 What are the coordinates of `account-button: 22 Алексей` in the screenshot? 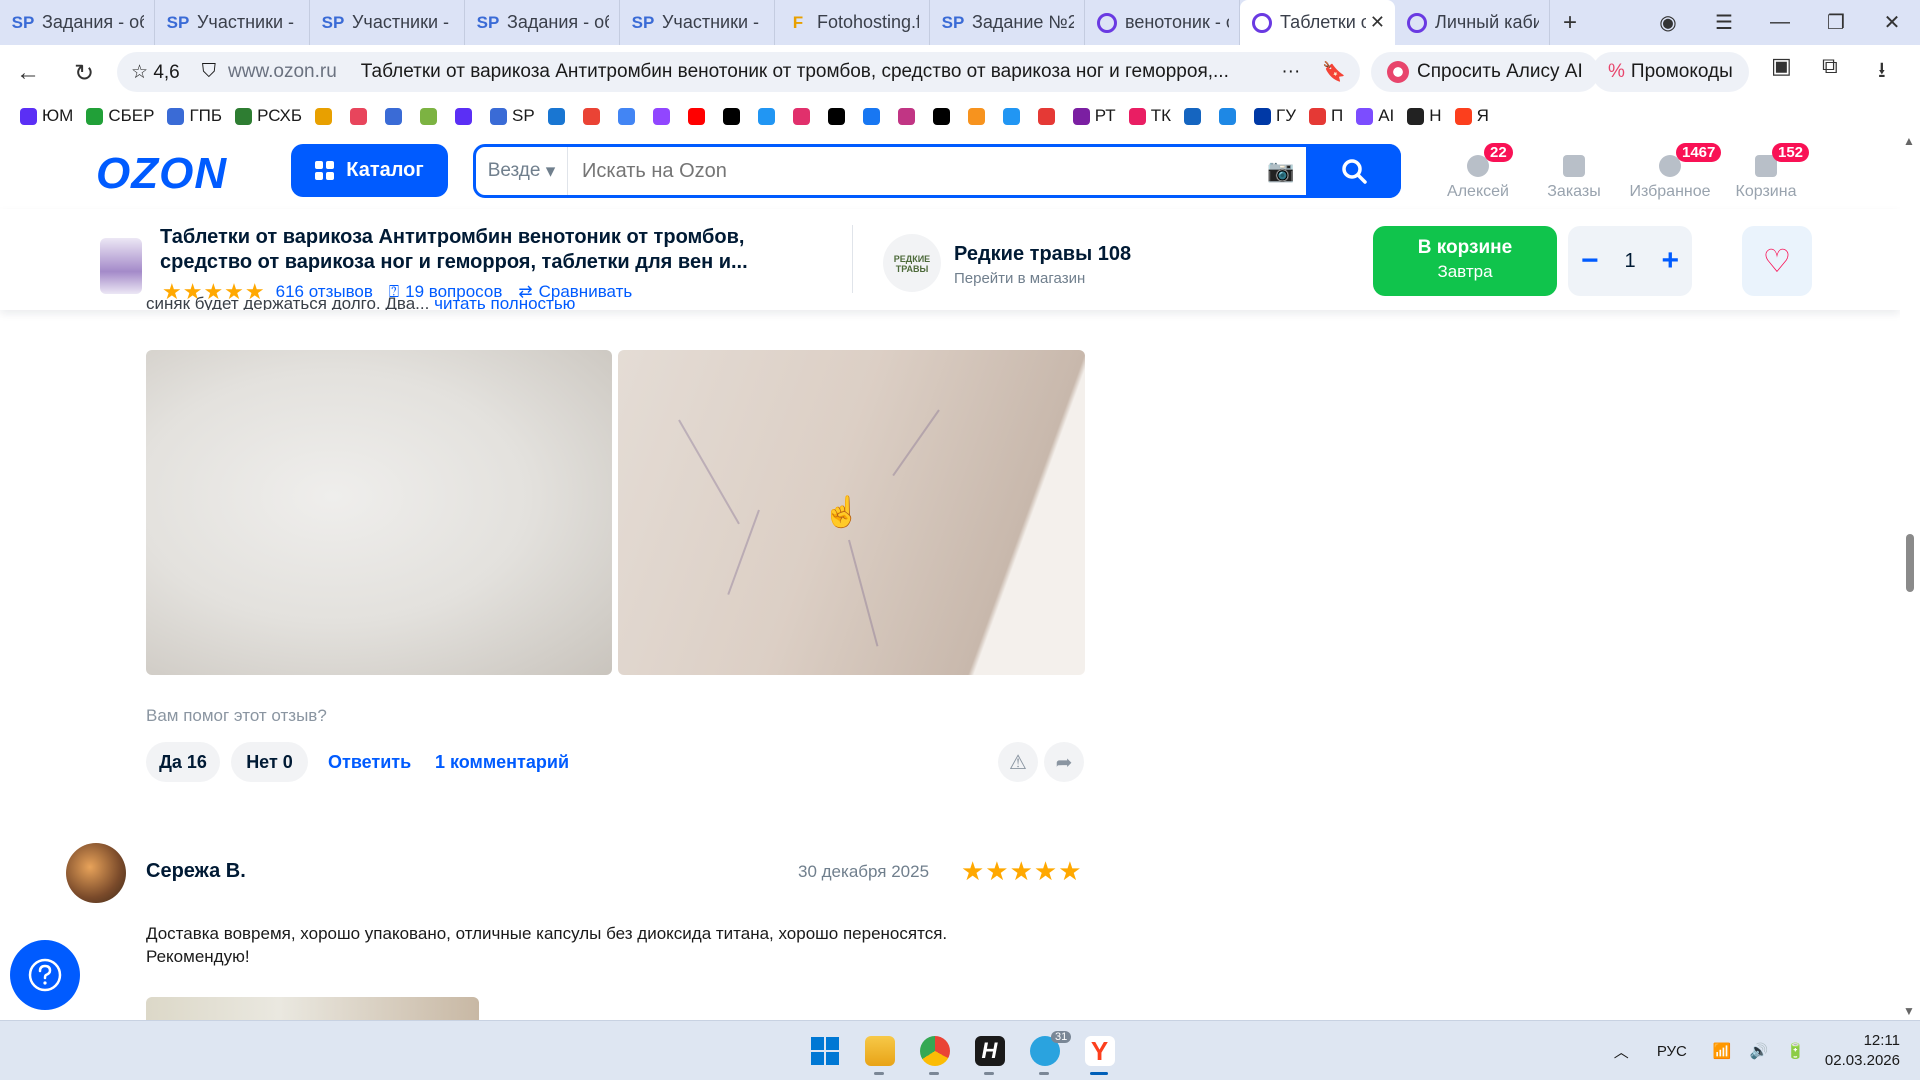 It's located at (1478, 172).